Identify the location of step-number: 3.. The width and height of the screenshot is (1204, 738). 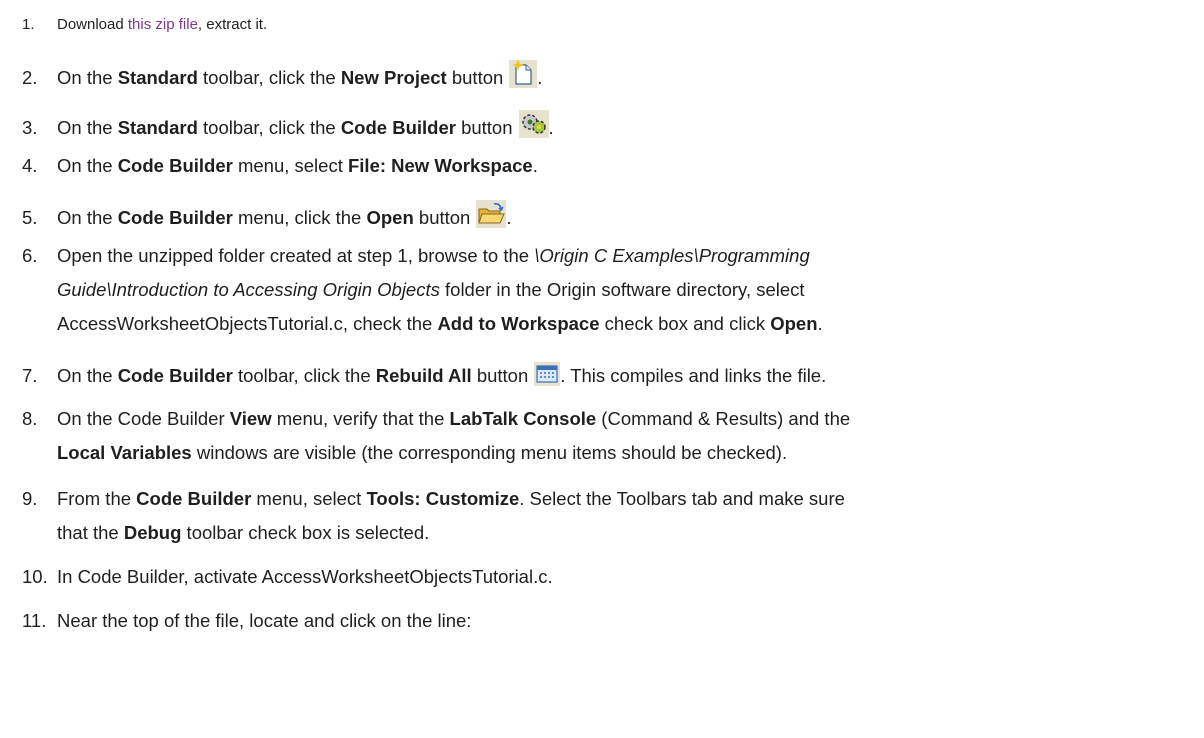
(30, 127).